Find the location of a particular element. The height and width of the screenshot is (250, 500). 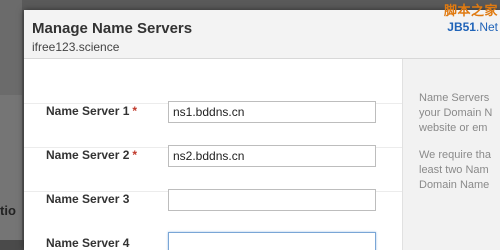

watermark-text-cn: 脚本之家 is located at coordinates (470, 10).